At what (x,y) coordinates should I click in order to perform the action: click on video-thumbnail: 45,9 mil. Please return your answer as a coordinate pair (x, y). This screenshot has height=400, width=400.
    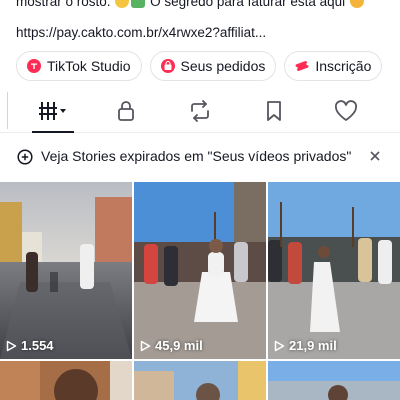
    Looking at the image, I should click on (200, 270).